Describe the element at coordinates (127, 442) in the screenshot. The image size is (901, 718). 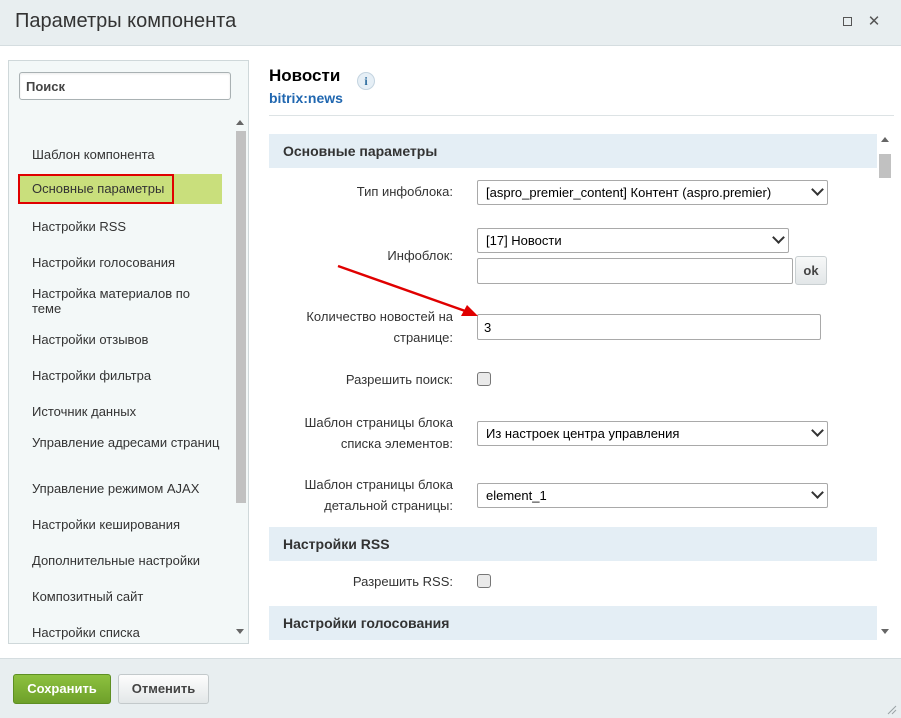
I see `sidebar-item-sef: Управление адресами страниц` at that location.